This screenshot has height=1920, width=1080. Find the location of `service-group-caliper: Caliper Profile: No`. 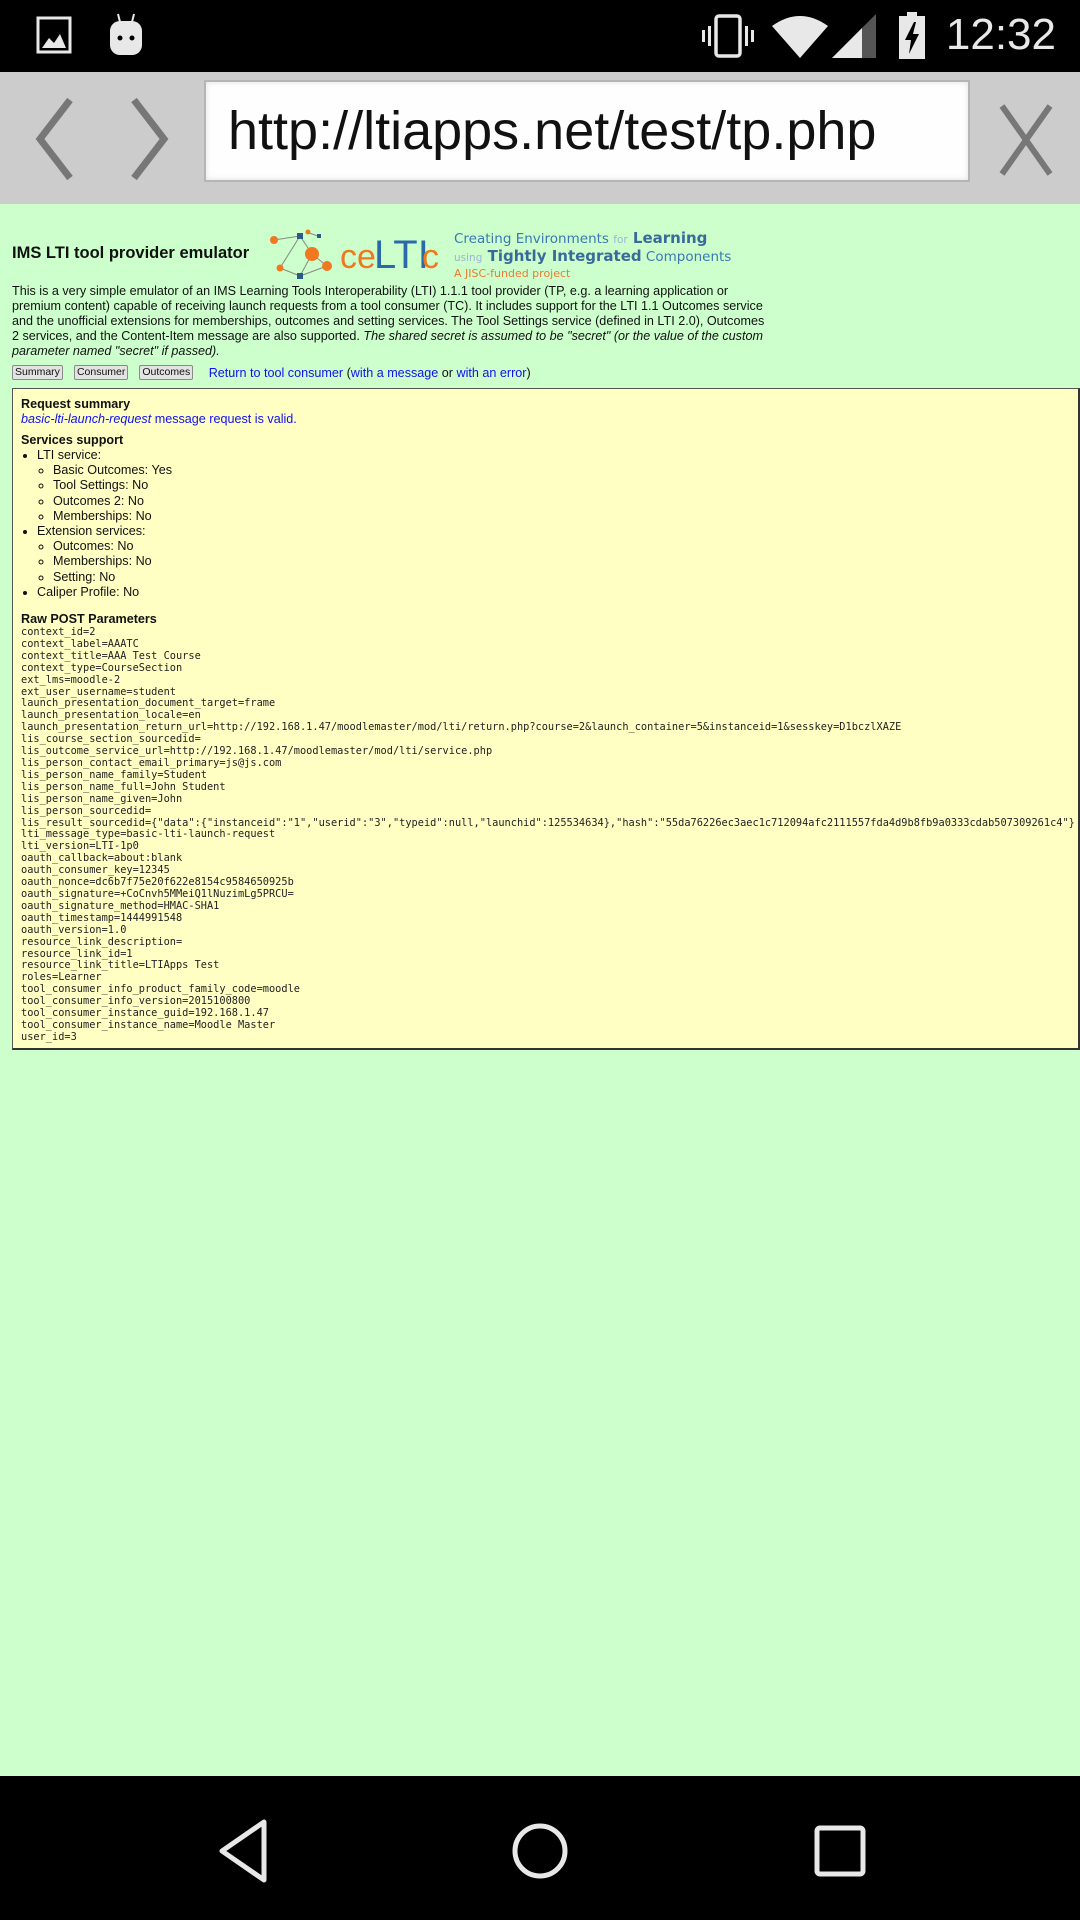

service-group-caliper: Caliper Profile: No is located at coordinates (554, 592).